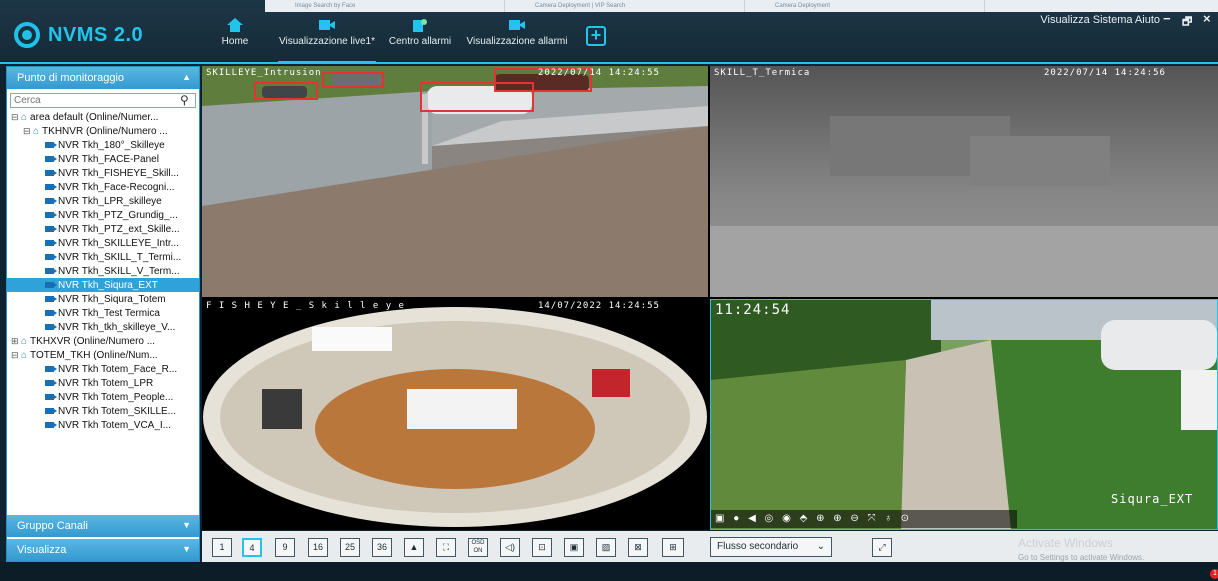 The image size is (1218, 581). What do you see at coordinates (517, 38) in the screenshot?
I see `nav-alarm-view: Visualizzazione allarmi` at bounding box center [517, 38].